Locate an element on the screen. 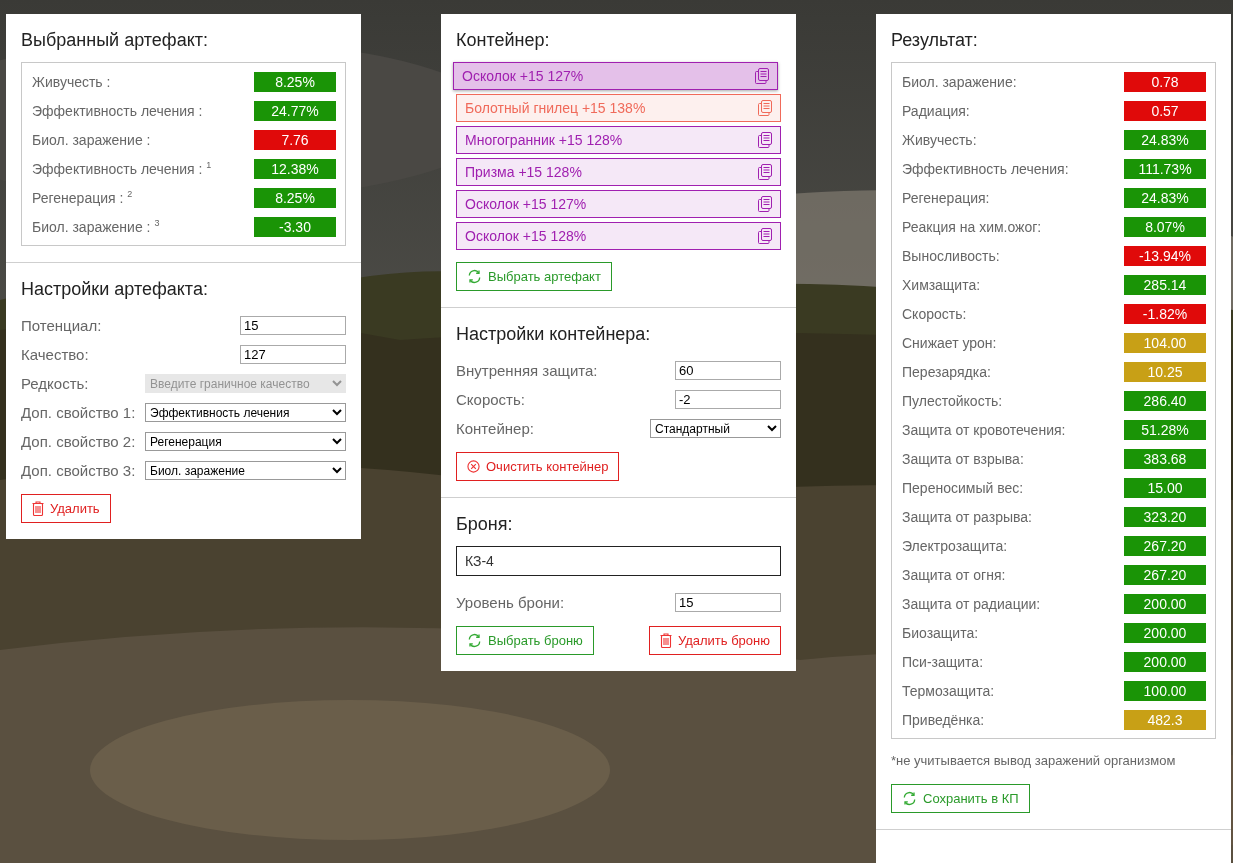 The width and height of the screenshot is (1233, 863). stat-value: 8.07% is located at coordinates (1165, 226).